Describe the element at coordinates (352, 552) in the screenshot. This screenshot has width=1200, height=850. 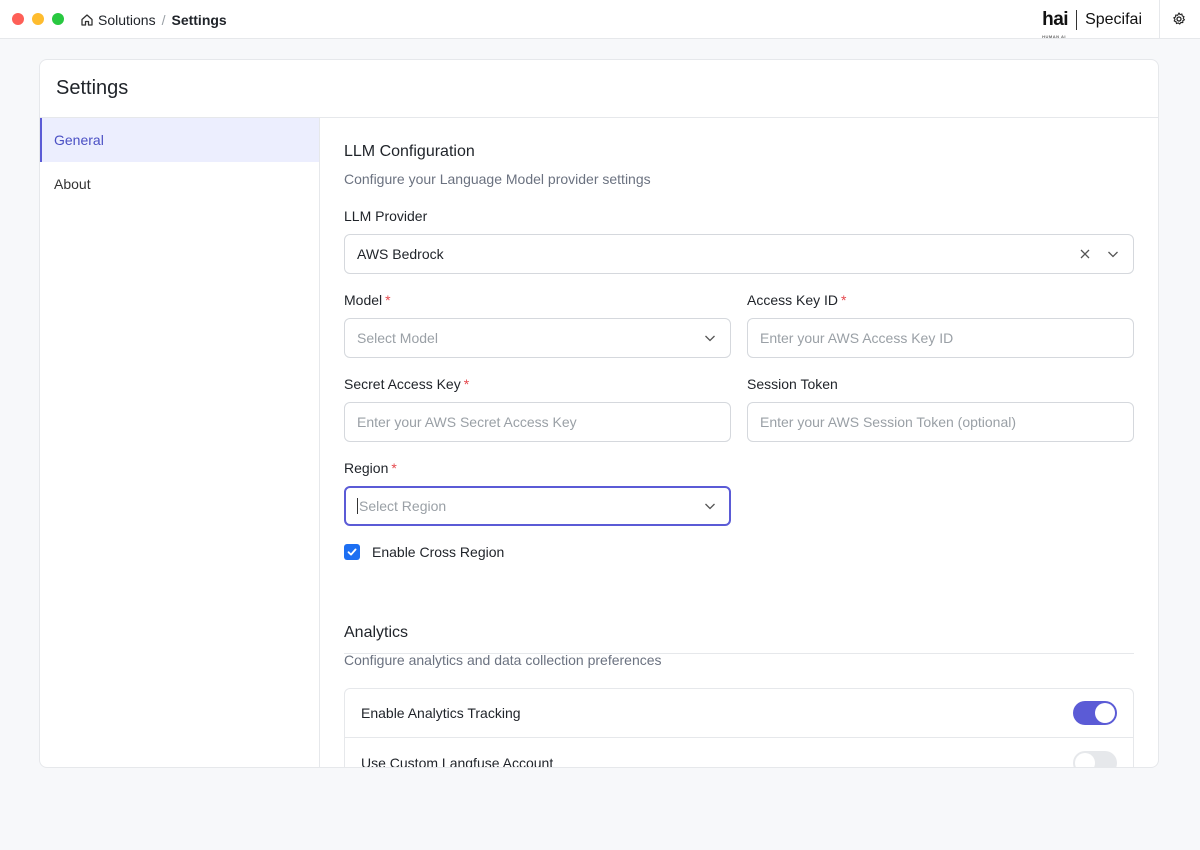
I see `cross-region-checkbox` at that location.